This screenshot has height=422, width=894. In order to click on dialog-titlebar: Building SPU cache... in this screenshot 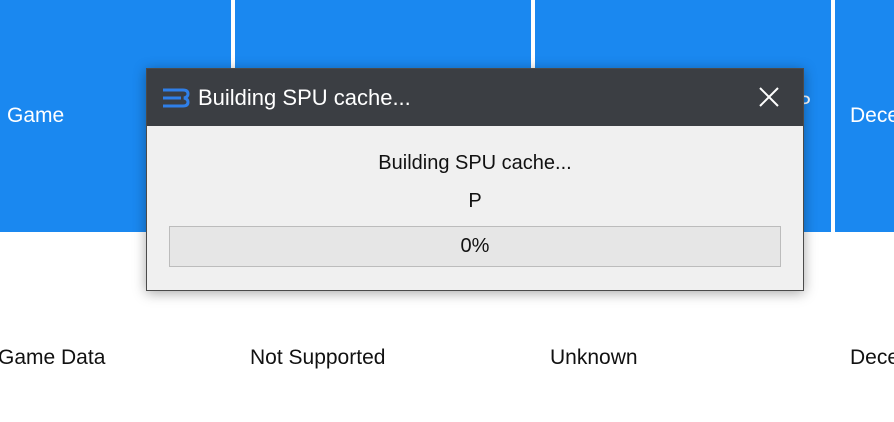, I will do `click(475, 97)`.